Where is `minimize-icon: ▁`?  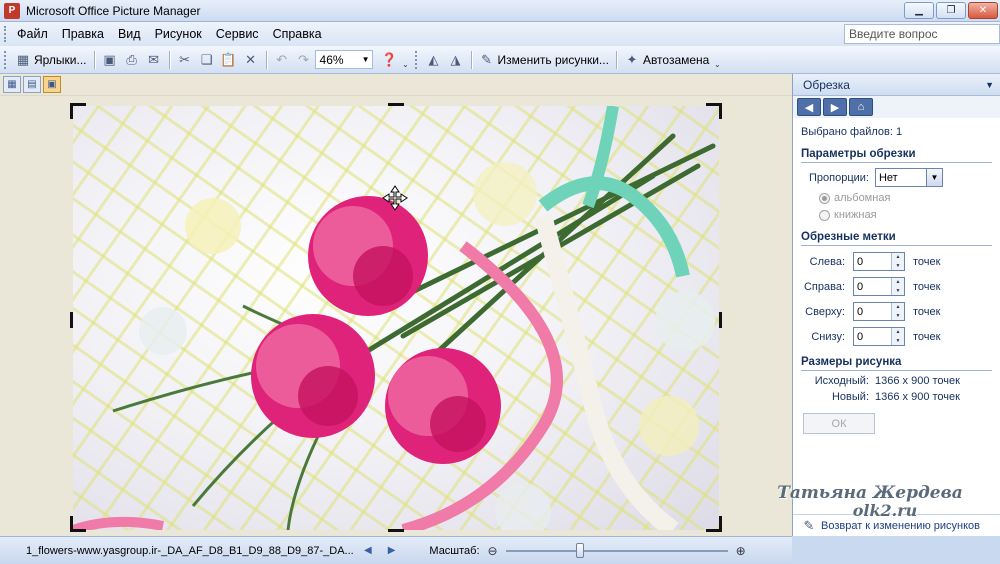
minimize-icon: ▁ is located at coordinates (919, 10).